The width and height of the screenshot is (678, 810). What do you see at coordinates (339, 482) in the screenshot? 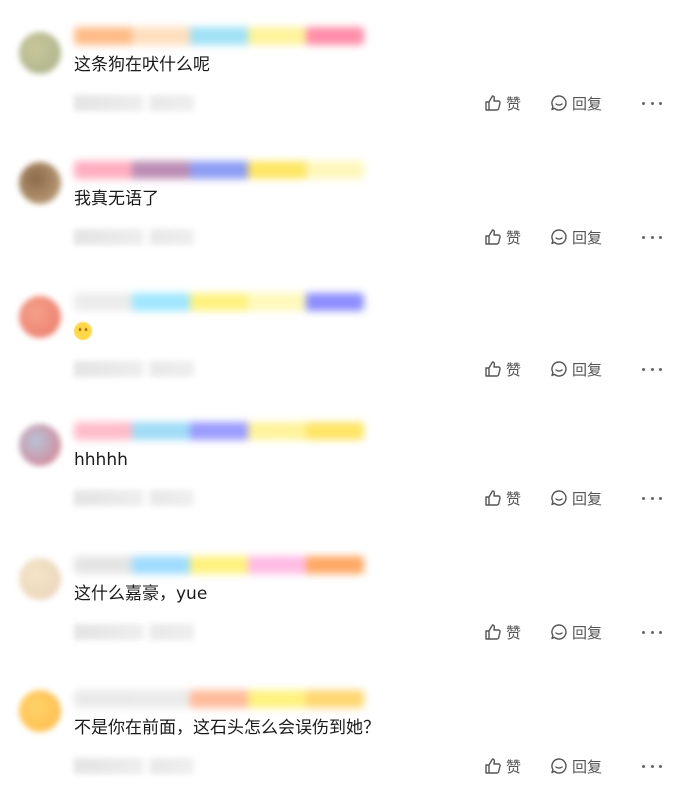
I see `comment-item: hhhhh 赞 回复` at bounding box center [339, 482].